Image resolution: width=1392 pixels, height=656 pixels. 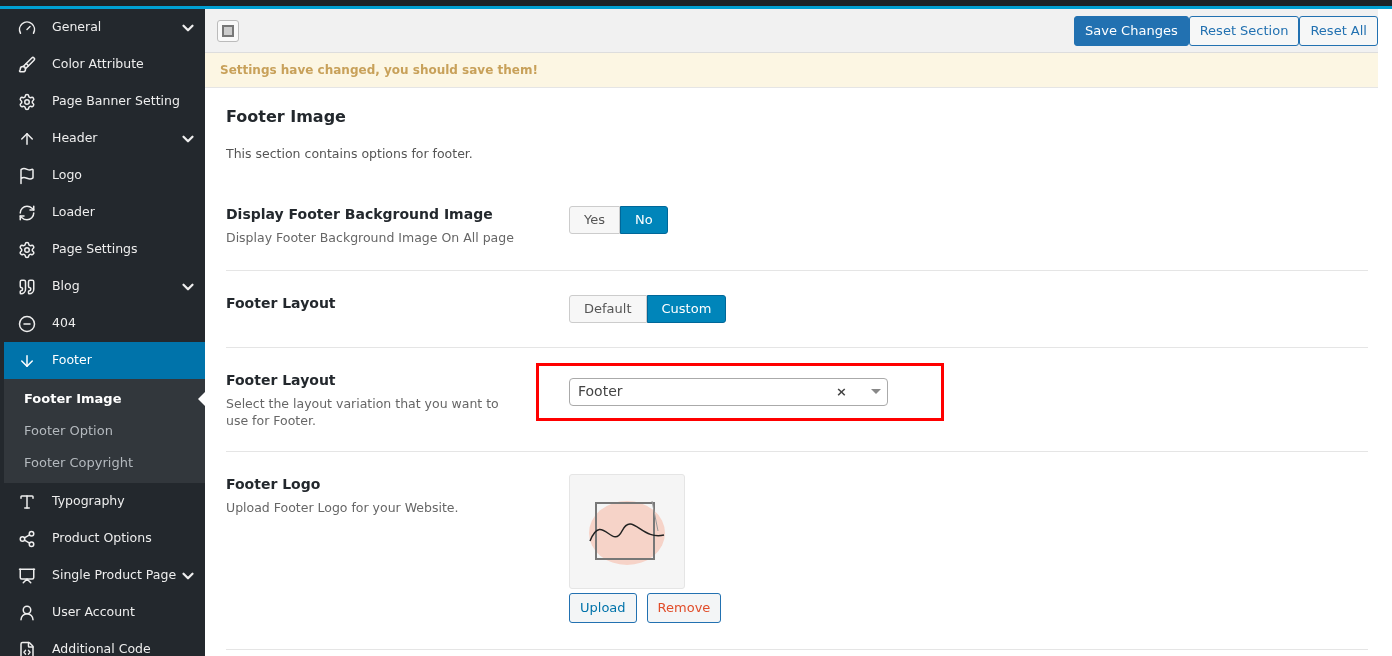 I want to click on field-label: Footer Logo, so click(x=274, y=484).